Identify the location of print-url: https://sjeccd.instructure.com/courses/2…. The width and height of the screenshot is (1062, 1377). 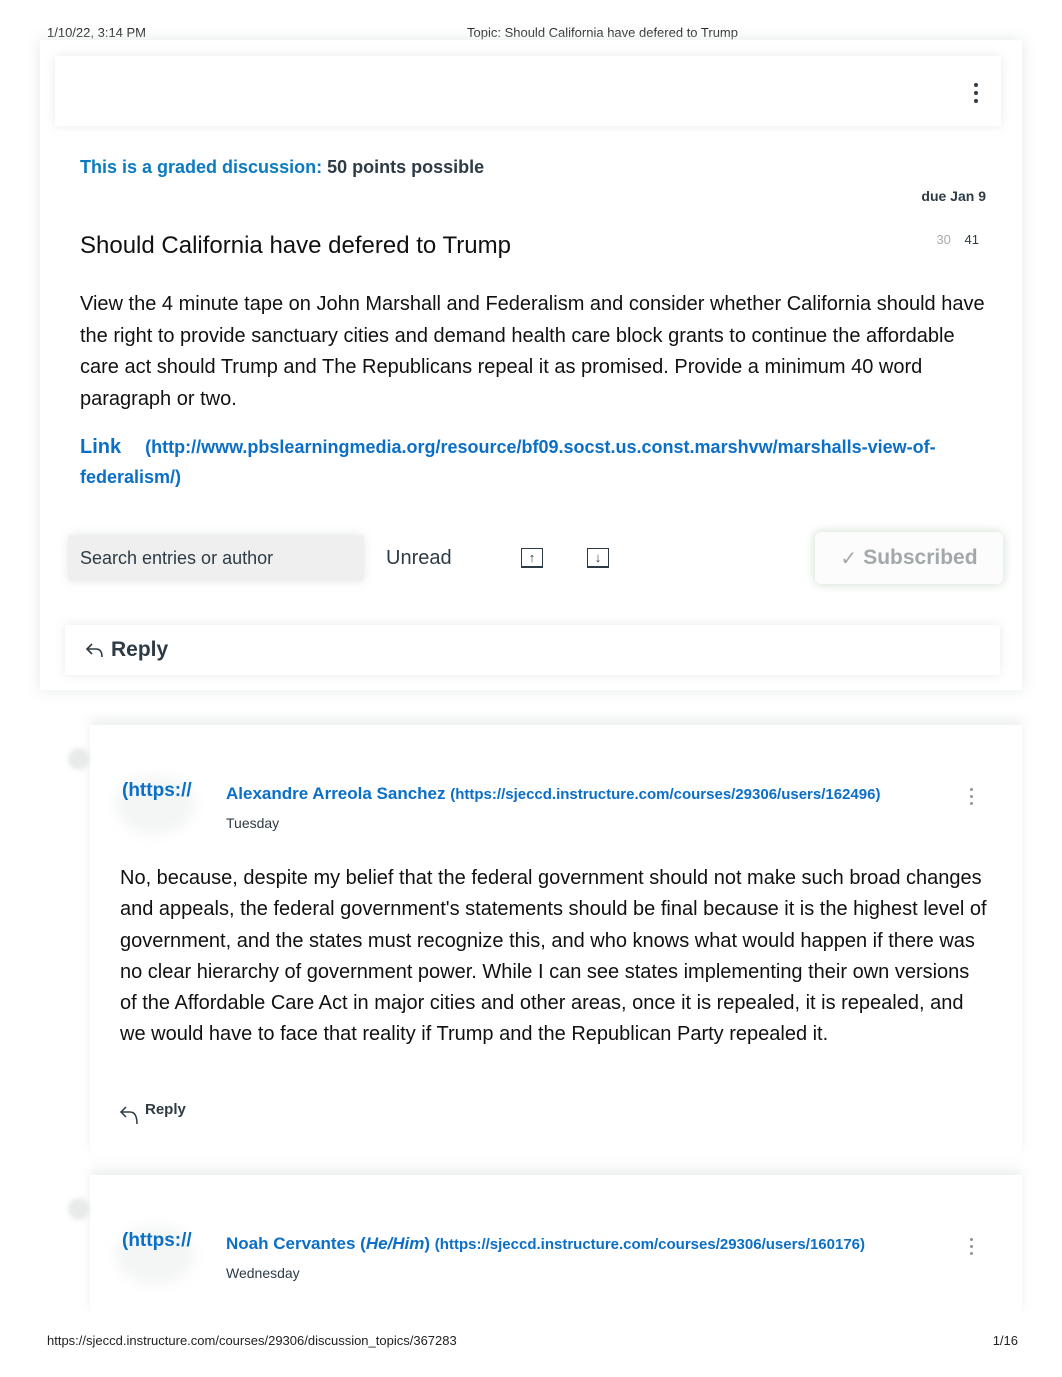
(252, 1340).